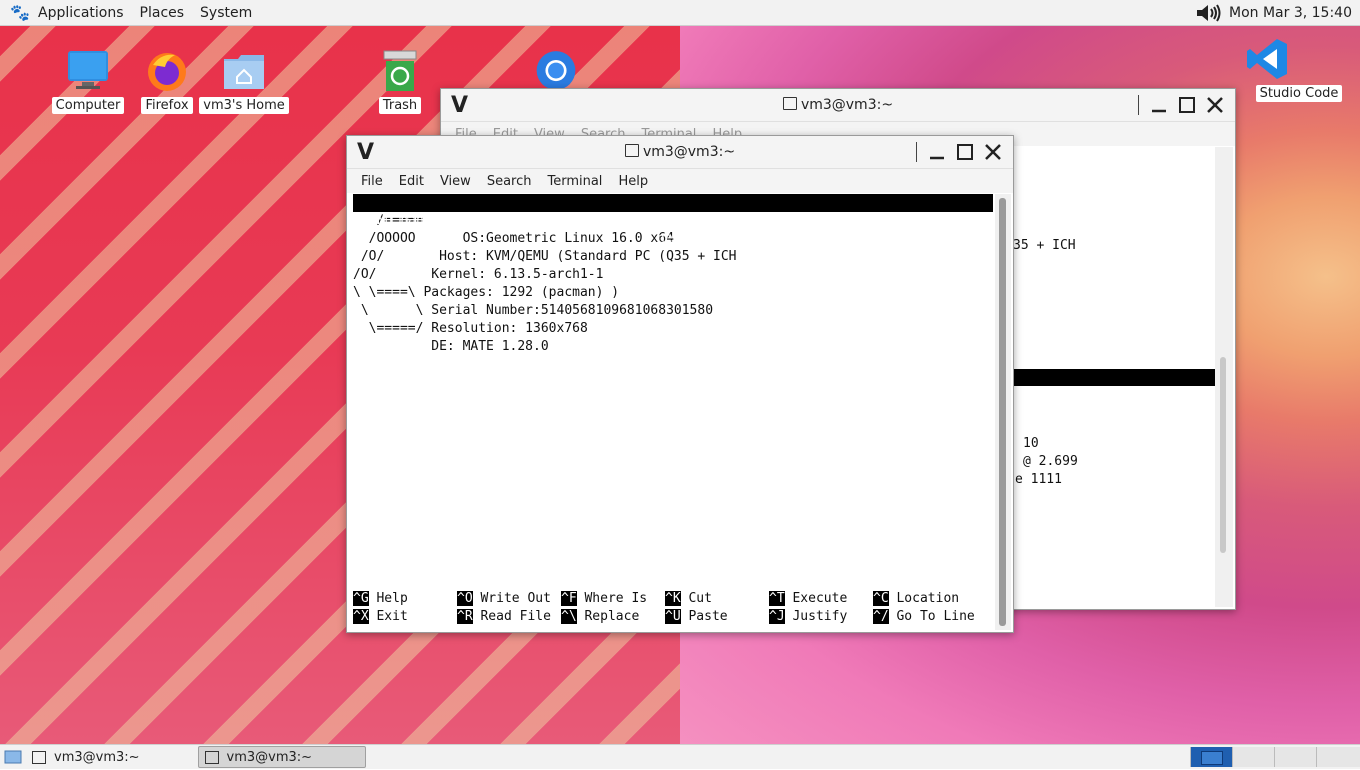  Describe the element at coordinates (400, 71) in the screenshot. I see `trash-icon` at that location.